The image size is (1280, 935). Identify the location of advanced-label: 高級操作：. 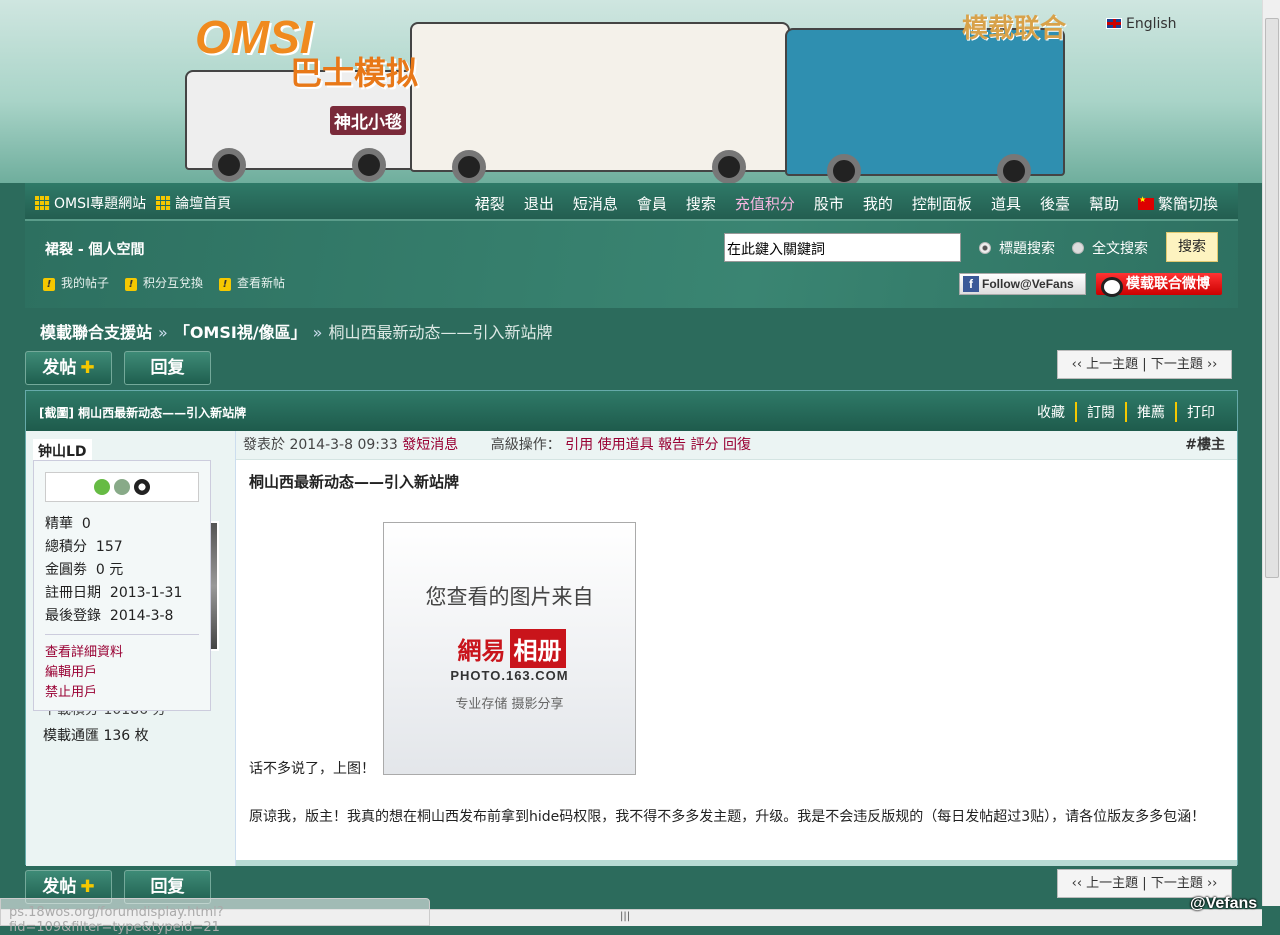
(525, 445).